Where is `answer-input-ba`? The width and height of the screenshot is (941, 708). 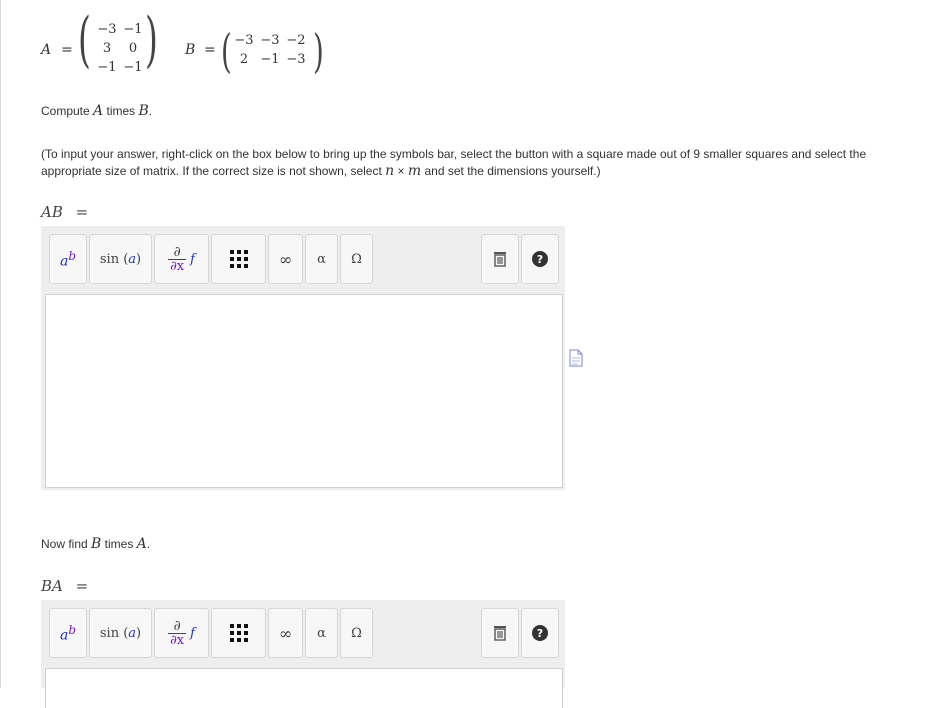
answer-input-ba is located at coordinates (304, 688).